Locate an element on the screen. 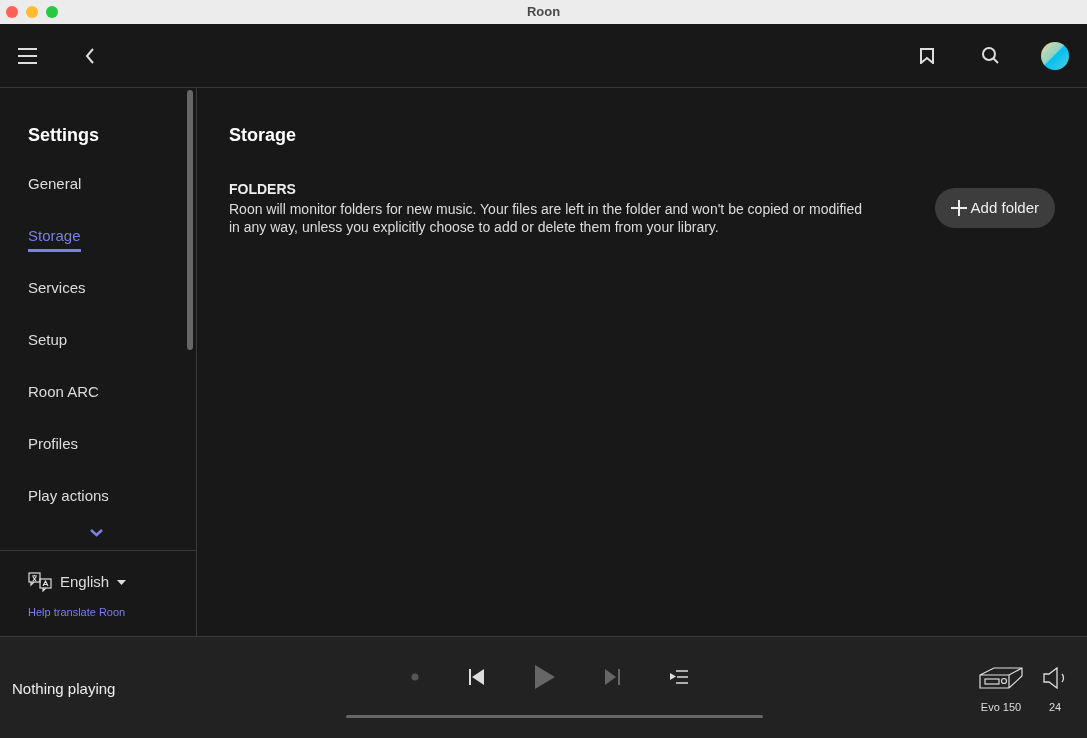 This screenshot has height=738, width=1087. page-title: Storage is located at coordinates (263, 135).